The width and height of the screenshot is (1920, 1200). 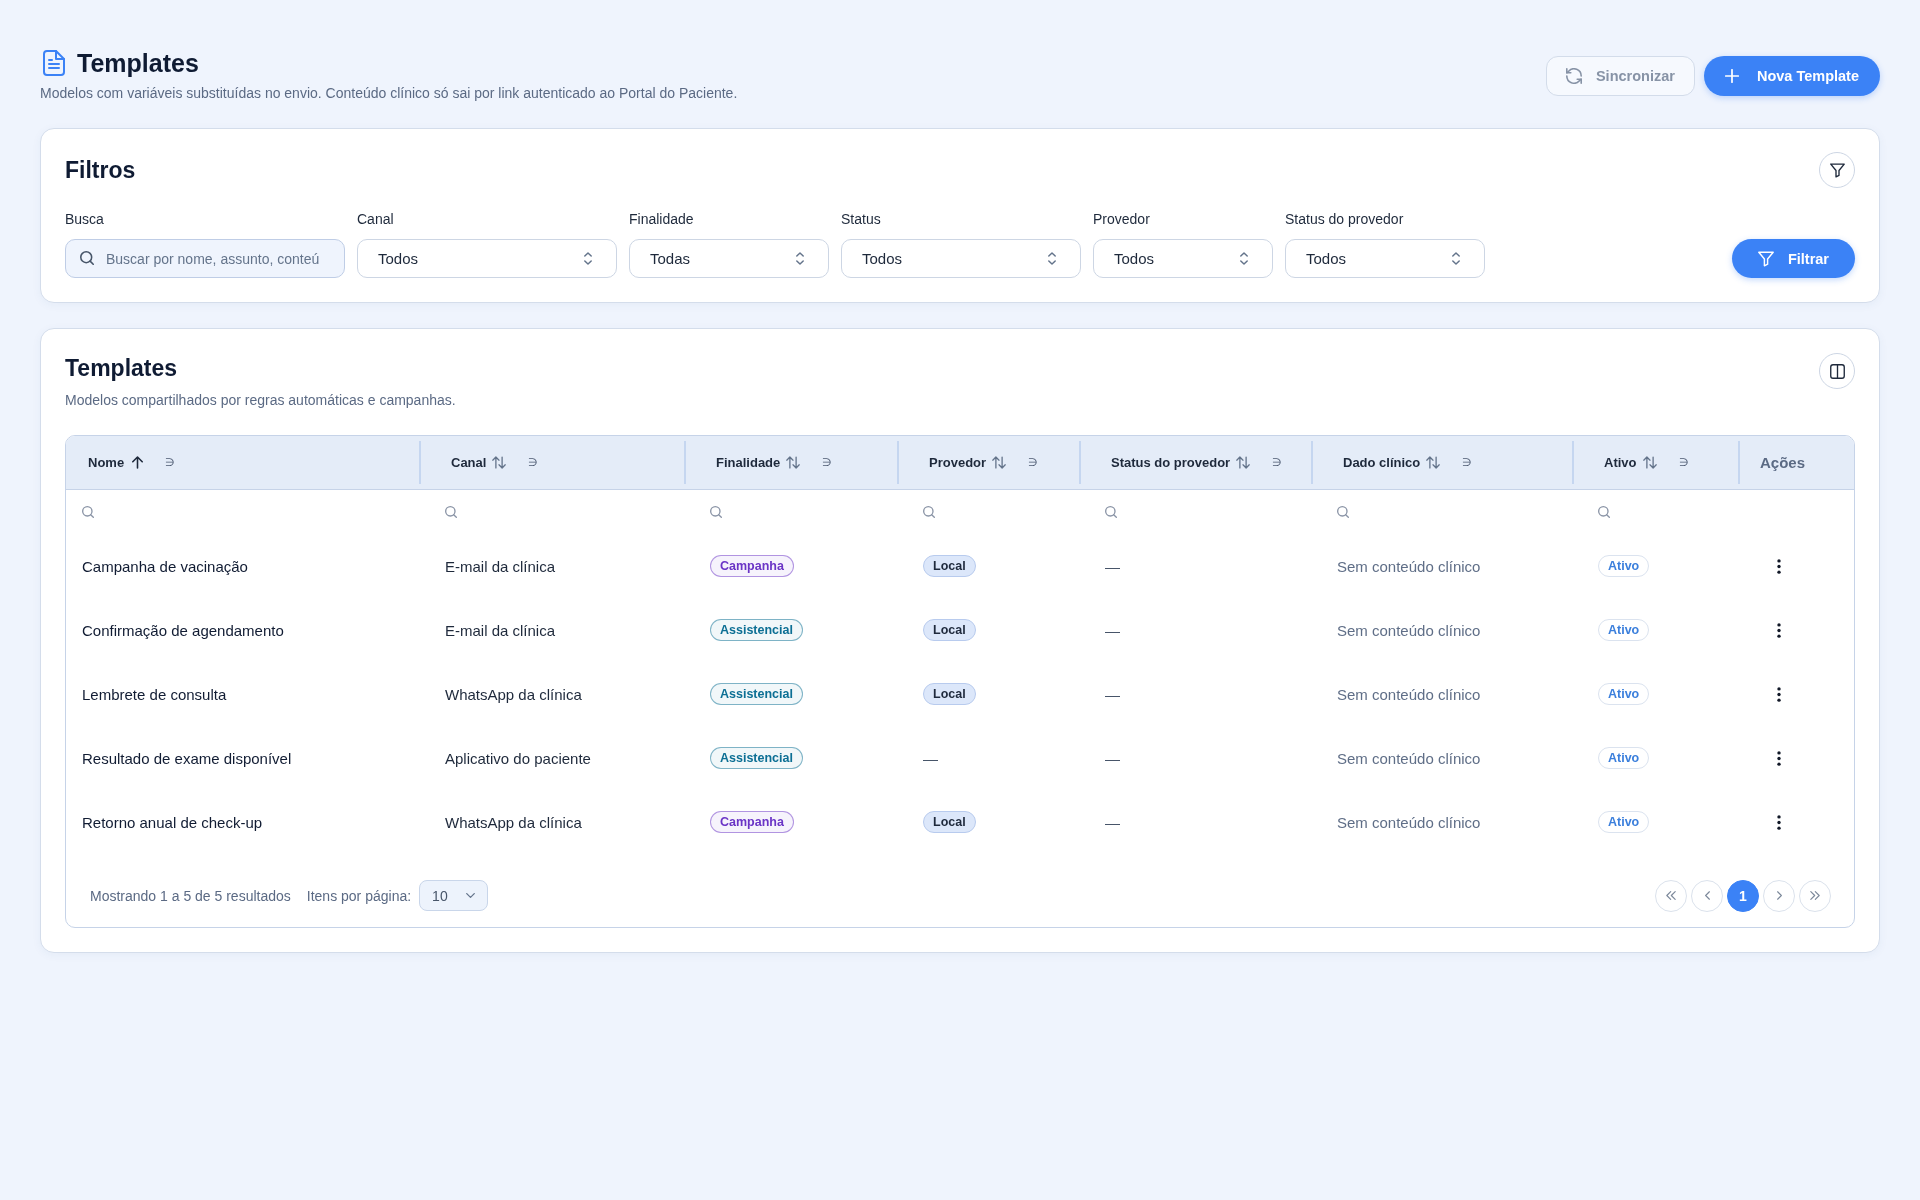 What do you see at coordinates (190, 895) in the screenshot?
I see `results-summary: Mostrando 1 a 5 de 5 resultados` at bounding box center [190, 895].